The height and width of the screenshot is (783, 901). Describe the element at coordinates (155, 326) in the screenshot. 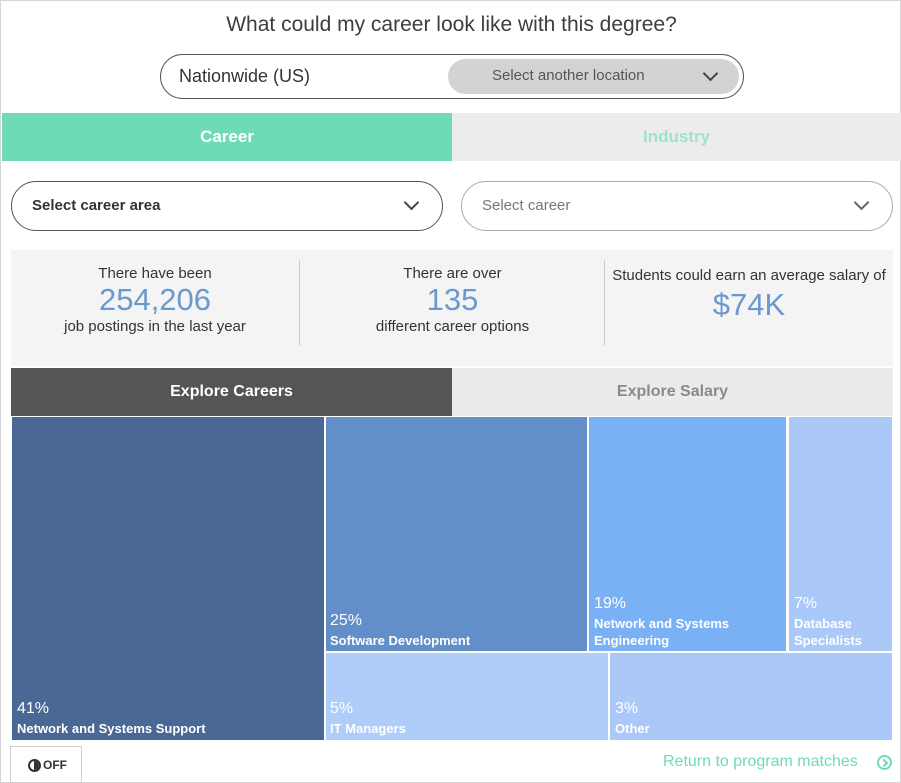

I see `stat-postings-post: job postings in the last year` at that location.